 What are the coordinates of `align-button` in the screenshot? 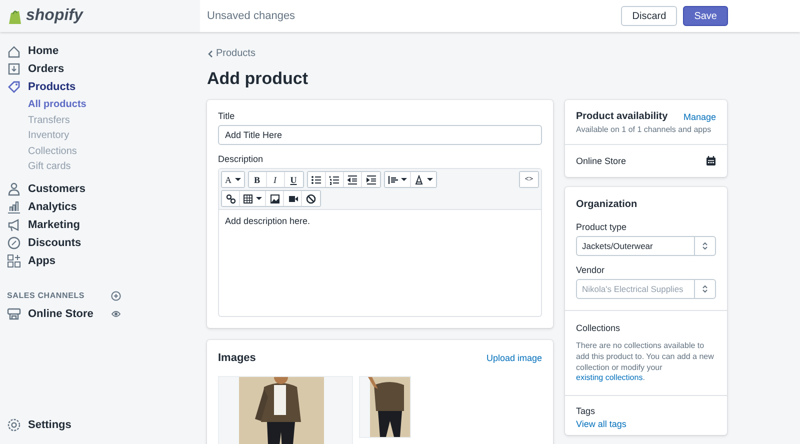 It's located at (397, 179).